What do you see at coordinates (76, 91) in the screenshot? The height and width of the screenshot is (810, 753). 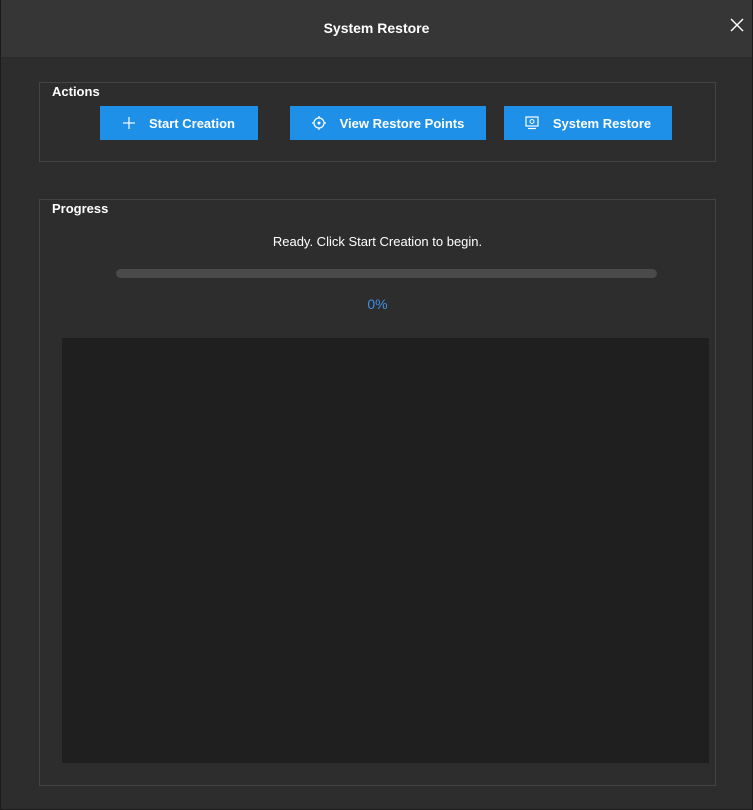 I see `actions-legend: Actions` at bounding box center [76, 91].